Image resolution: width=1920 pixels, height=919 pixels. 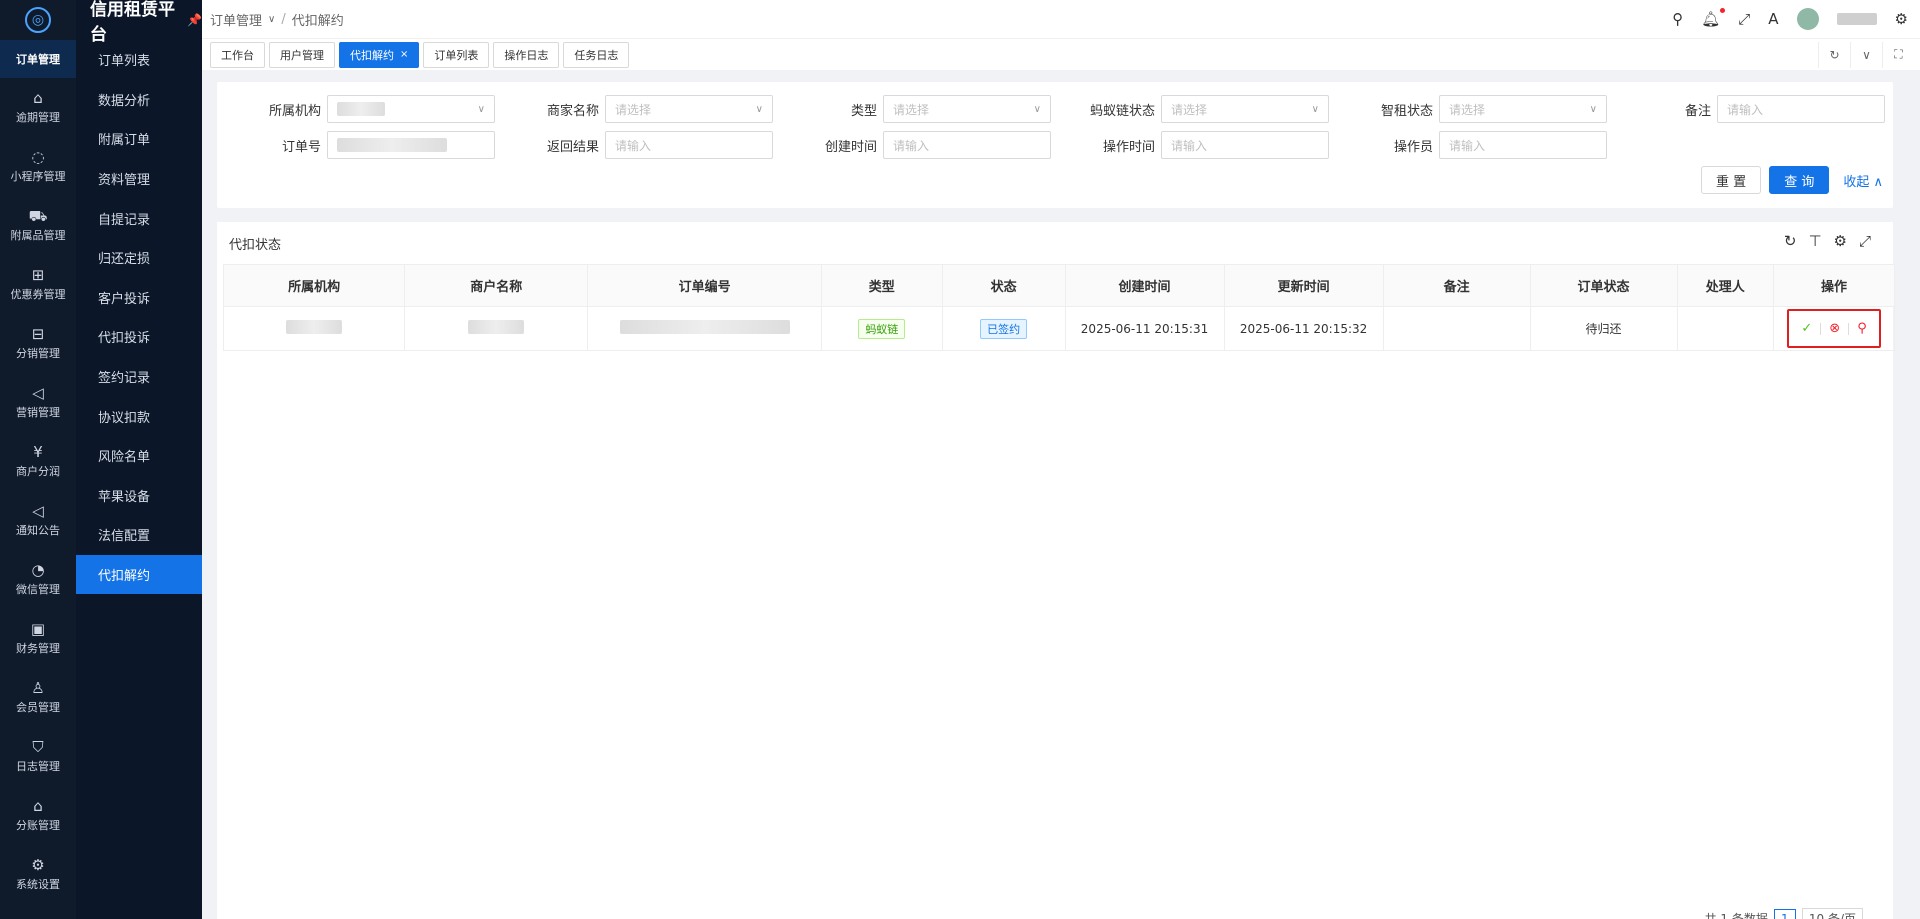 I want to click on page-1: 1, so click(x=1784, y=913).